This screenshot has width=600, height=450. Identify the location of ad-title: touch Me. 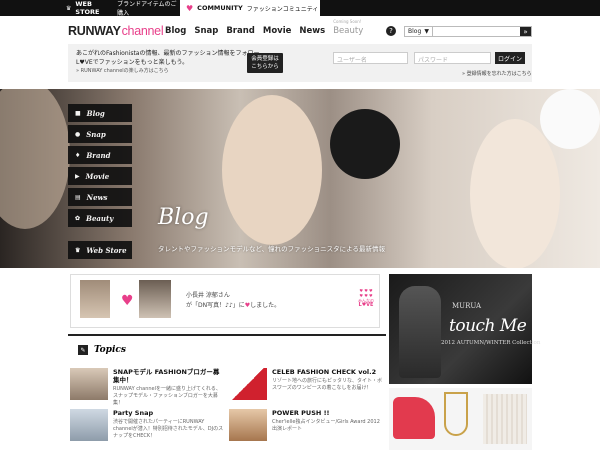
(488, 326).